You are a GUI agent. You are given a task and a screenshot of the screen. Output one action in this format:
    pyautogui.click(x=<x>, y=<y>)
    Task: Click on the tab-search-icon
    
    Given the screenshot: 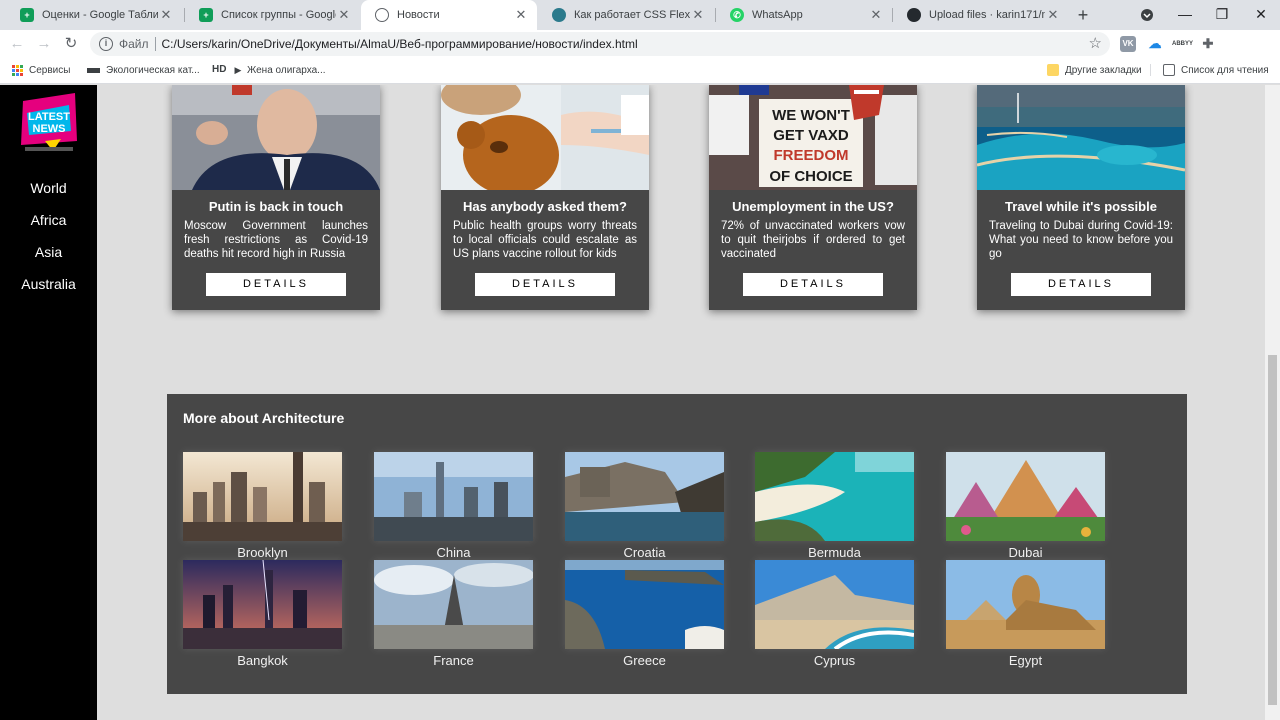 What is the action you would take?
    pyautogui.click(x=1147, y=15)
    